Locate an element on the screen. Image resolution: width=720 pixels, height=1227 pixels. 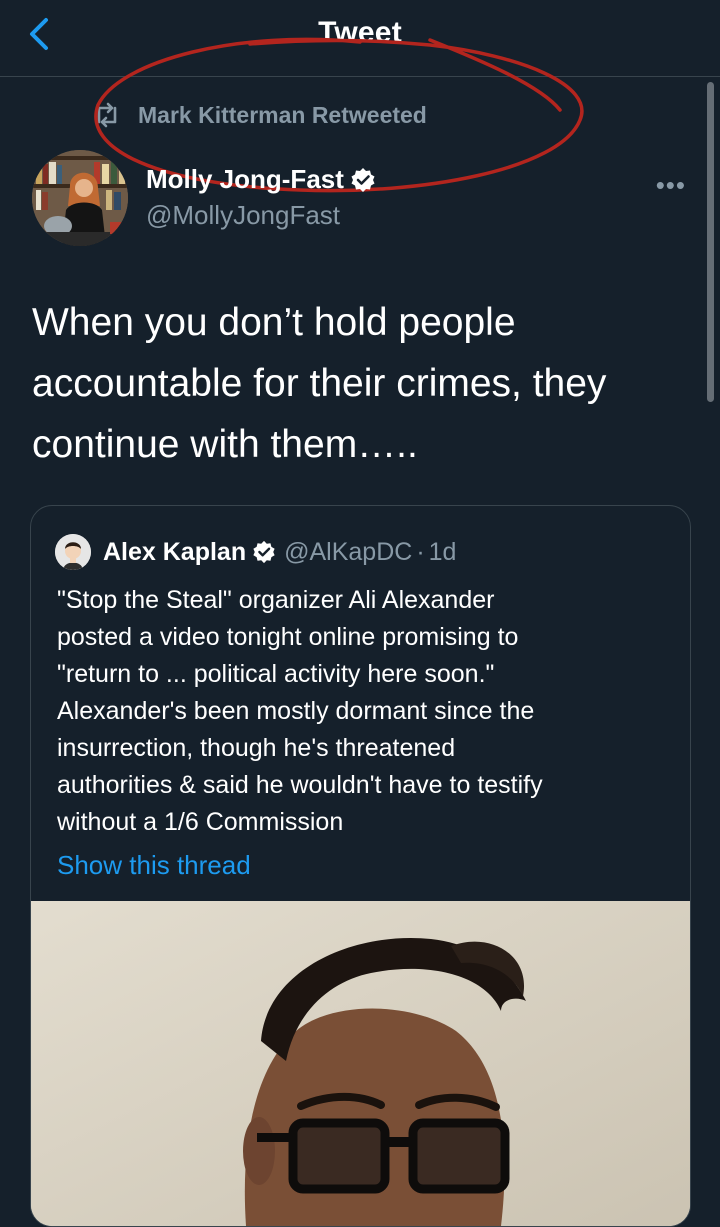
quoted-tweet-header: Alex Kaplan @AlKapDC · 1d is located at coordinates (279, 552).